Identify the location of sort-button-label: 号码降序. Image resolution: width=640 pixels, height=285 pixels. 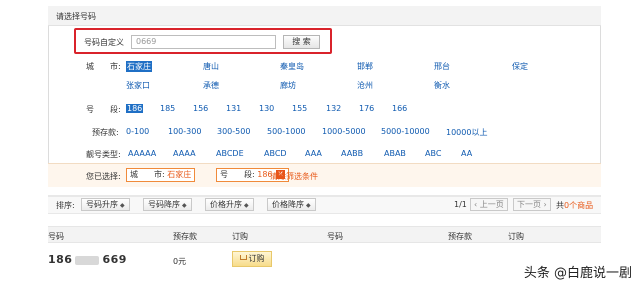
(164, 204).